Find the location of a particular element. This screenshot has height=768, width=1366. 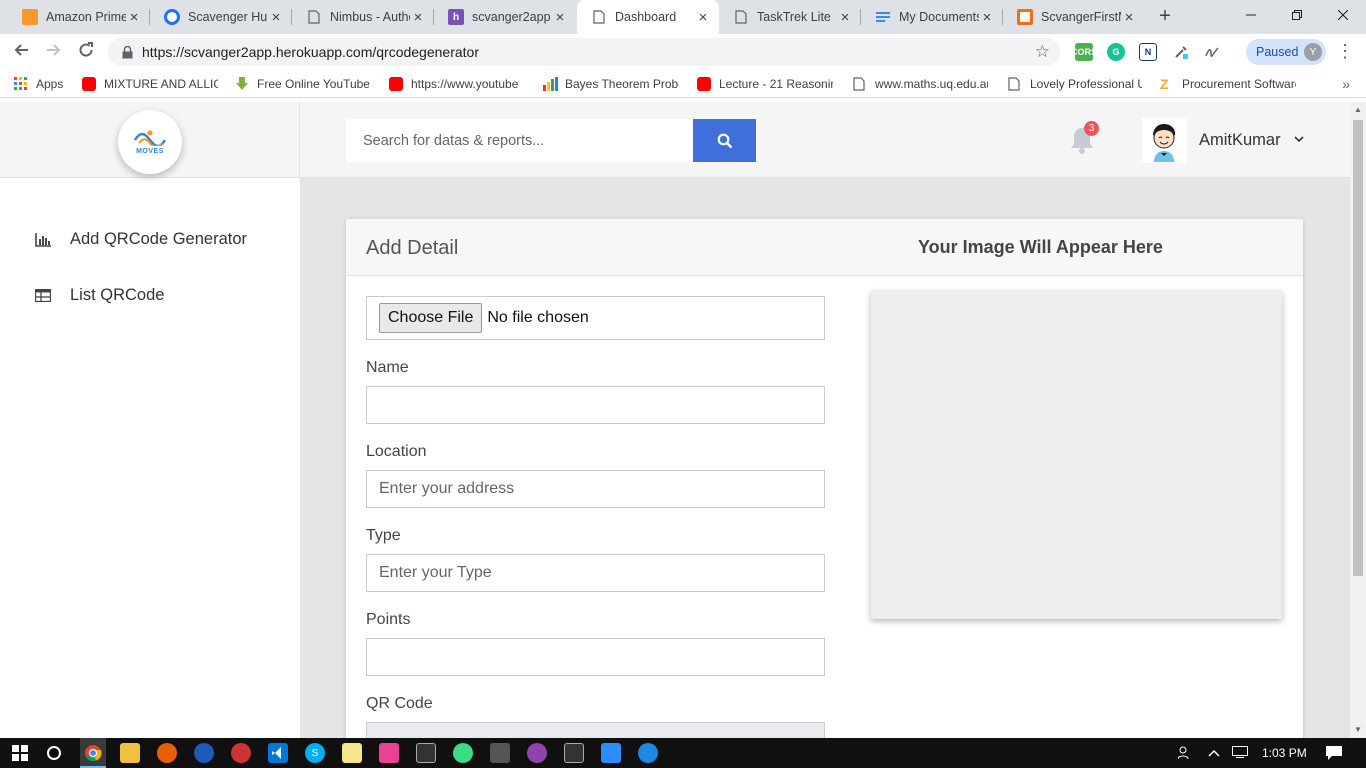

tab-nimbus: Nimbus - Authorization × is located at coordinates (363, 17).